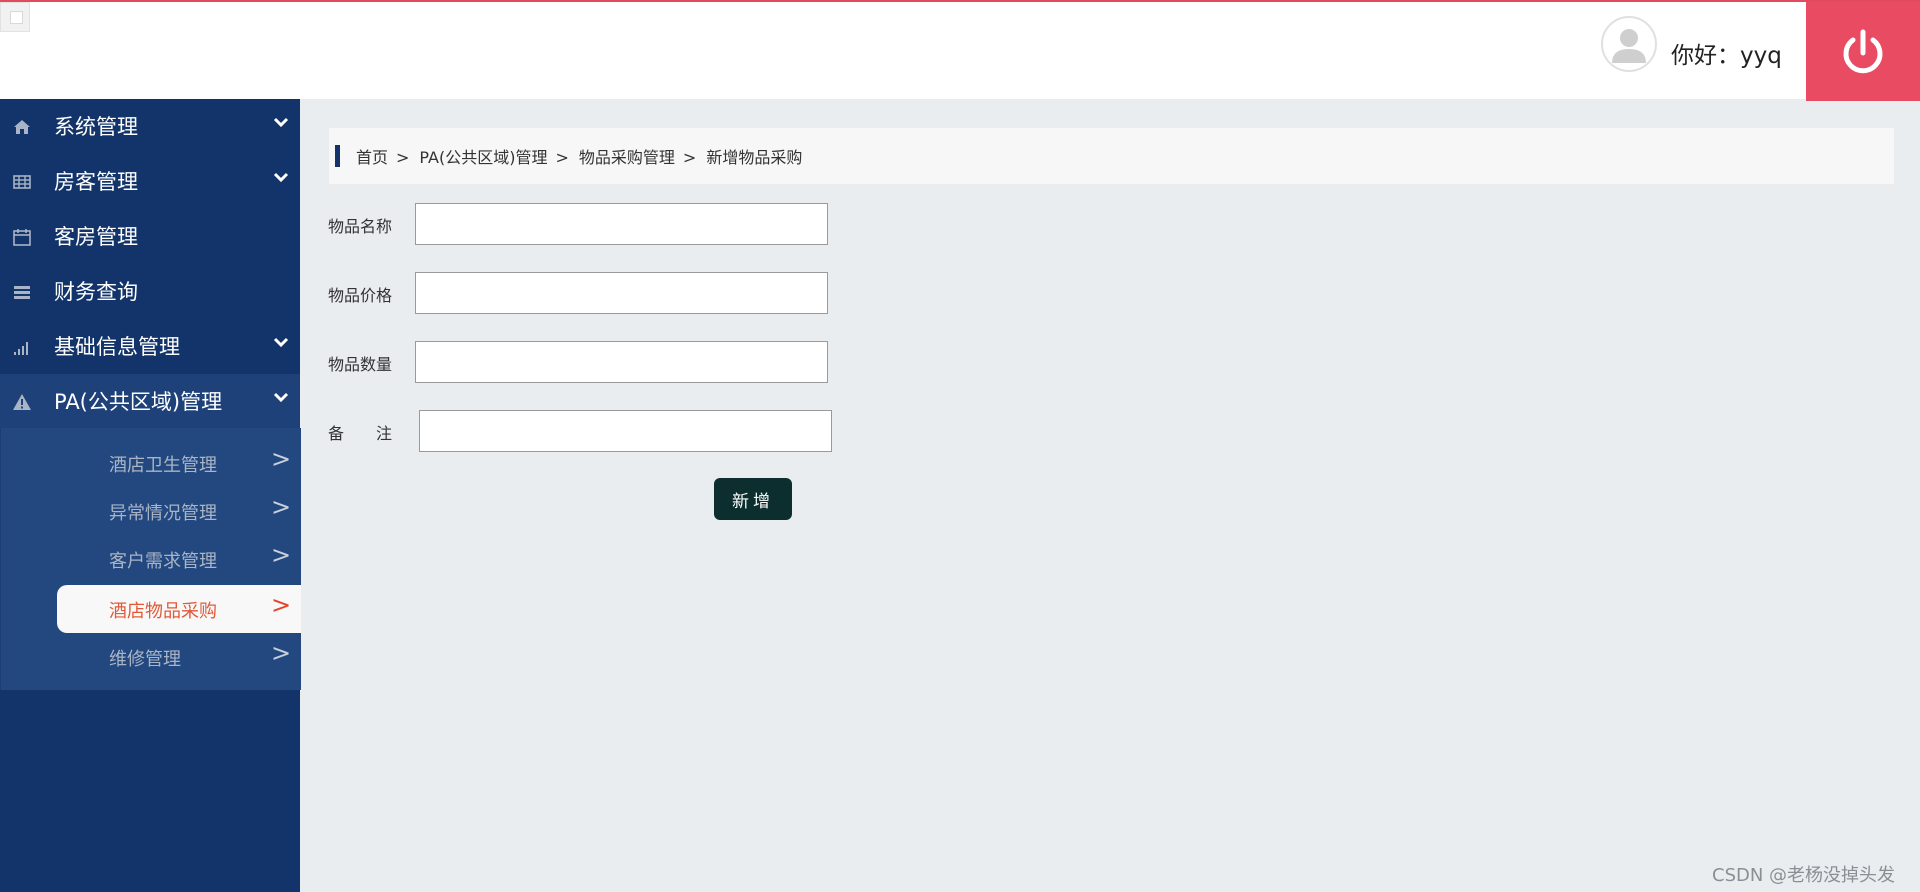 Image resolution: width=1920 pixels, height=892 pixels. What do you see at coordinates (163, 611) in the screenshot?
I see `submenu-item-label: 酒店物品采购` at bounding box center [163, 611].